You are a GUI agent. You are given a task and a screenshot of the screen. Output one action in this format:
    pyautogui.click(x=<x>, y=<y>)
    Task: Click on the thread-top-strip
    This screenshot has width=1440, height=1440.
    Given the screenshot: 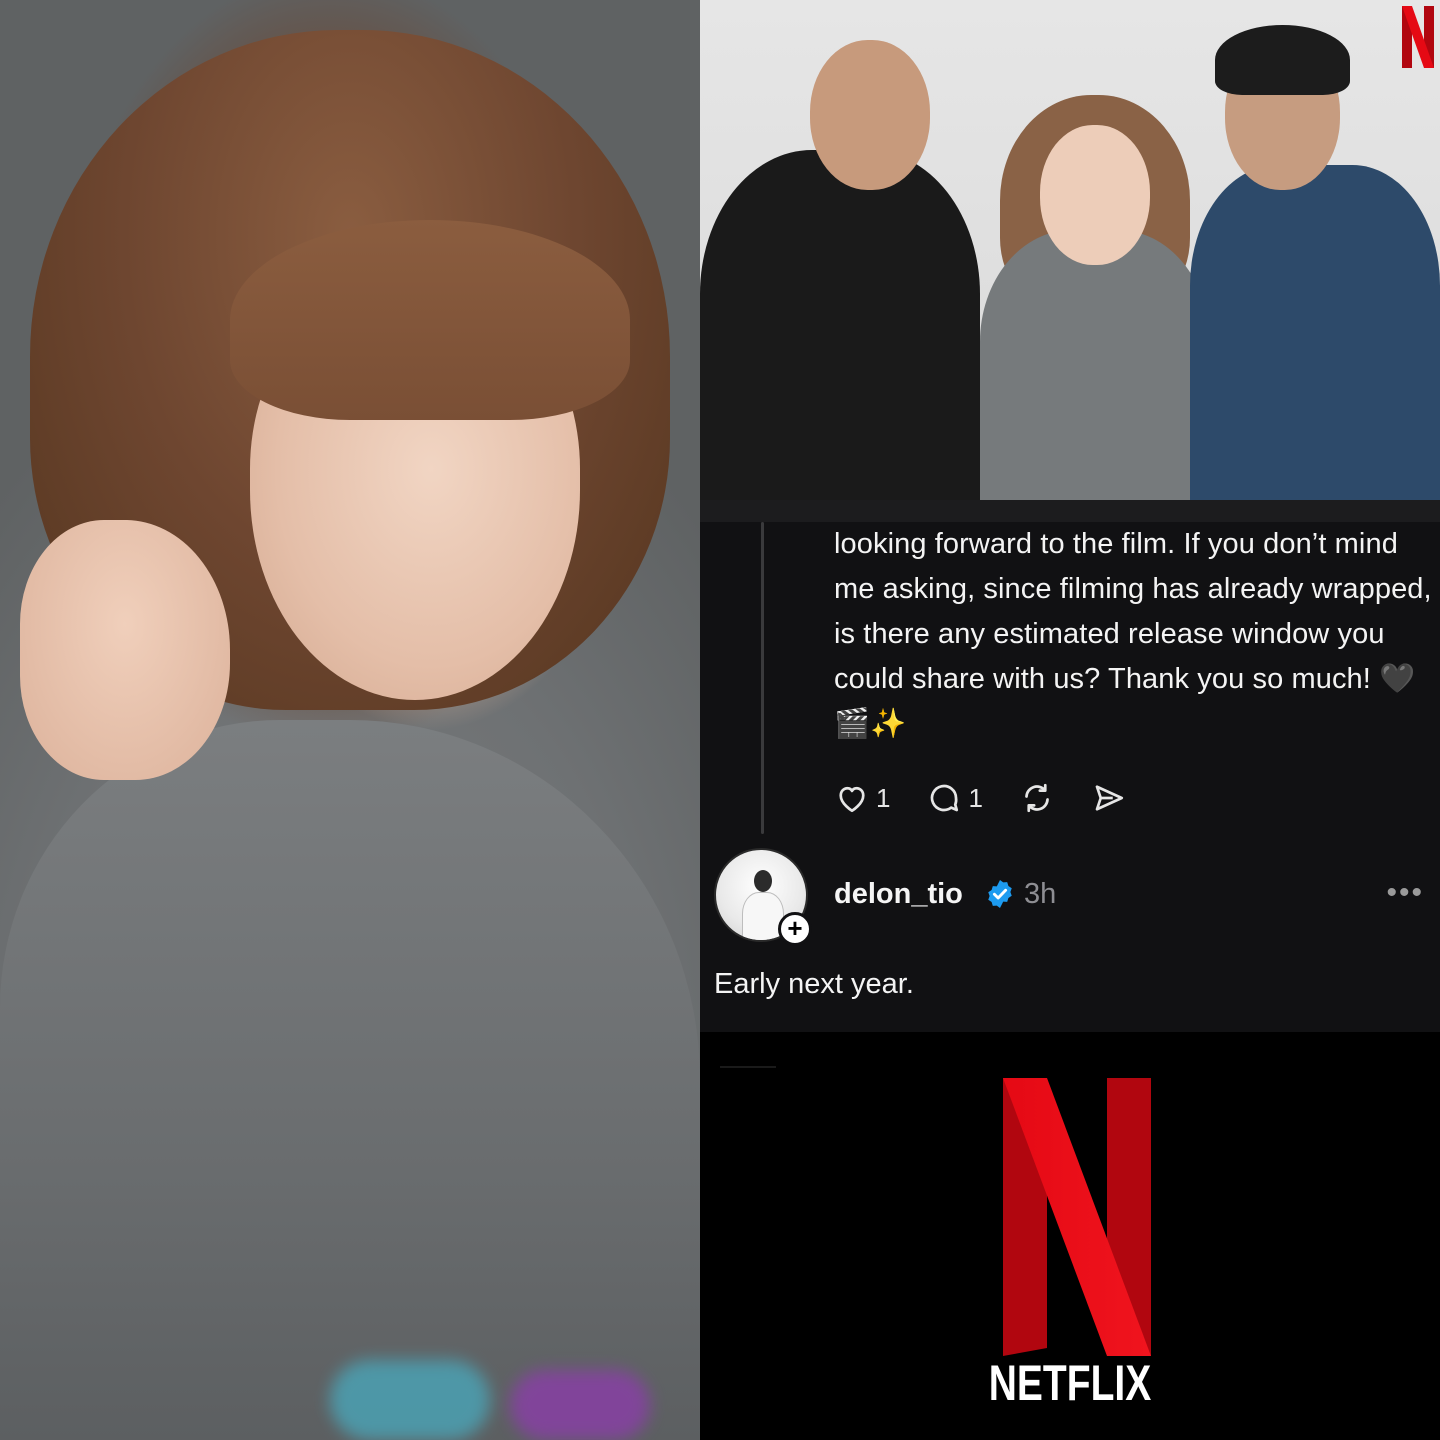 What is the action you would take?
    pyautogui.click(x=1070, y=511)
    